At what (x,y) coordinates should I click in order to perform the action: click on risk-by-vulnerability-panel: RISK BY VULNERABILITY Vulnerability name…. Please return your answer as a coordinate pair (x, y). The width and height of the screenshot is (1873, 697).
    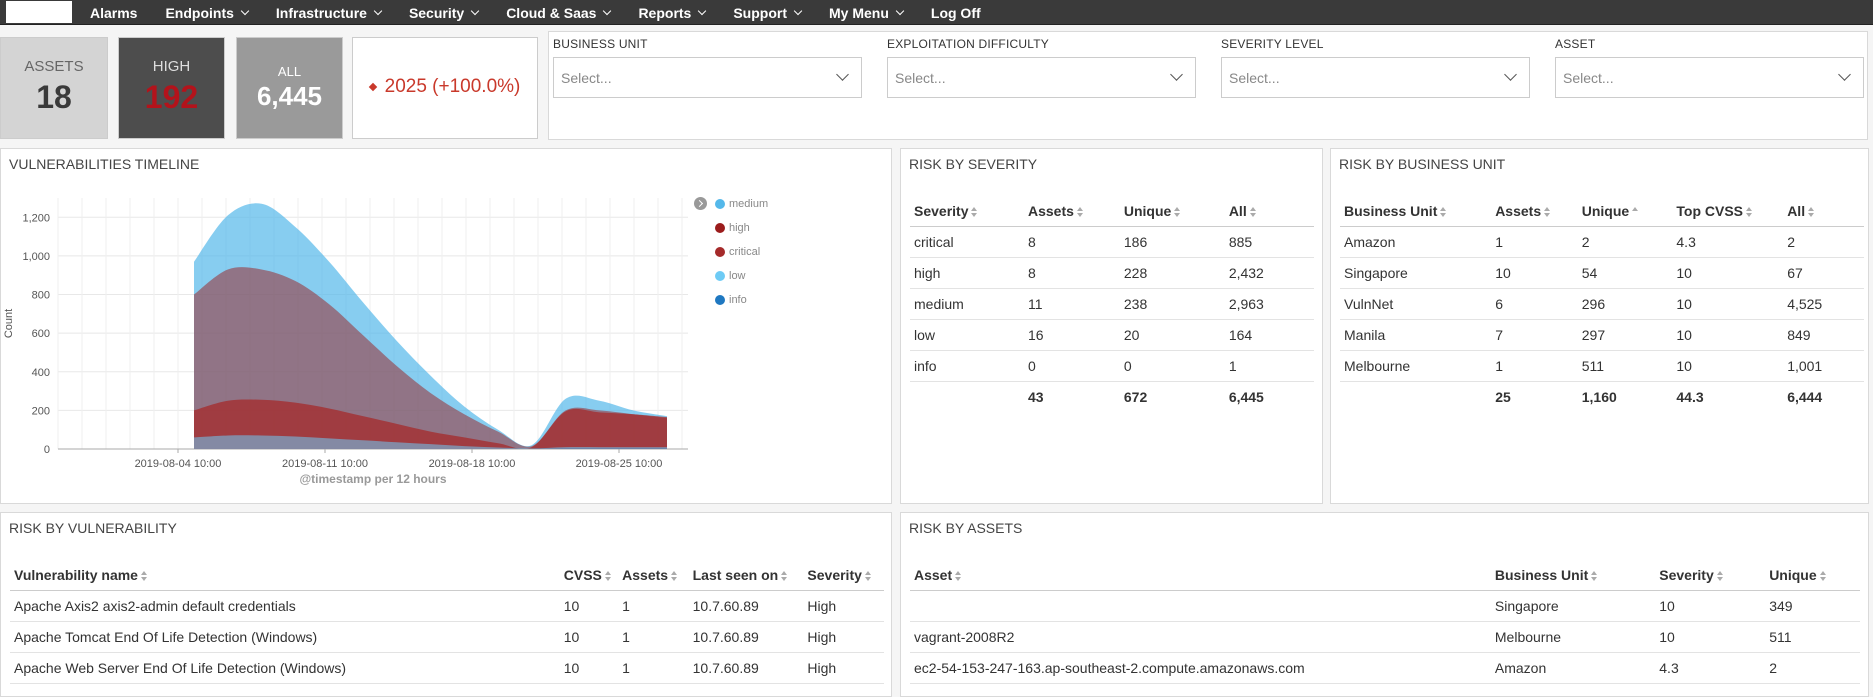
    Looking at the image, I should click on (446, 604).